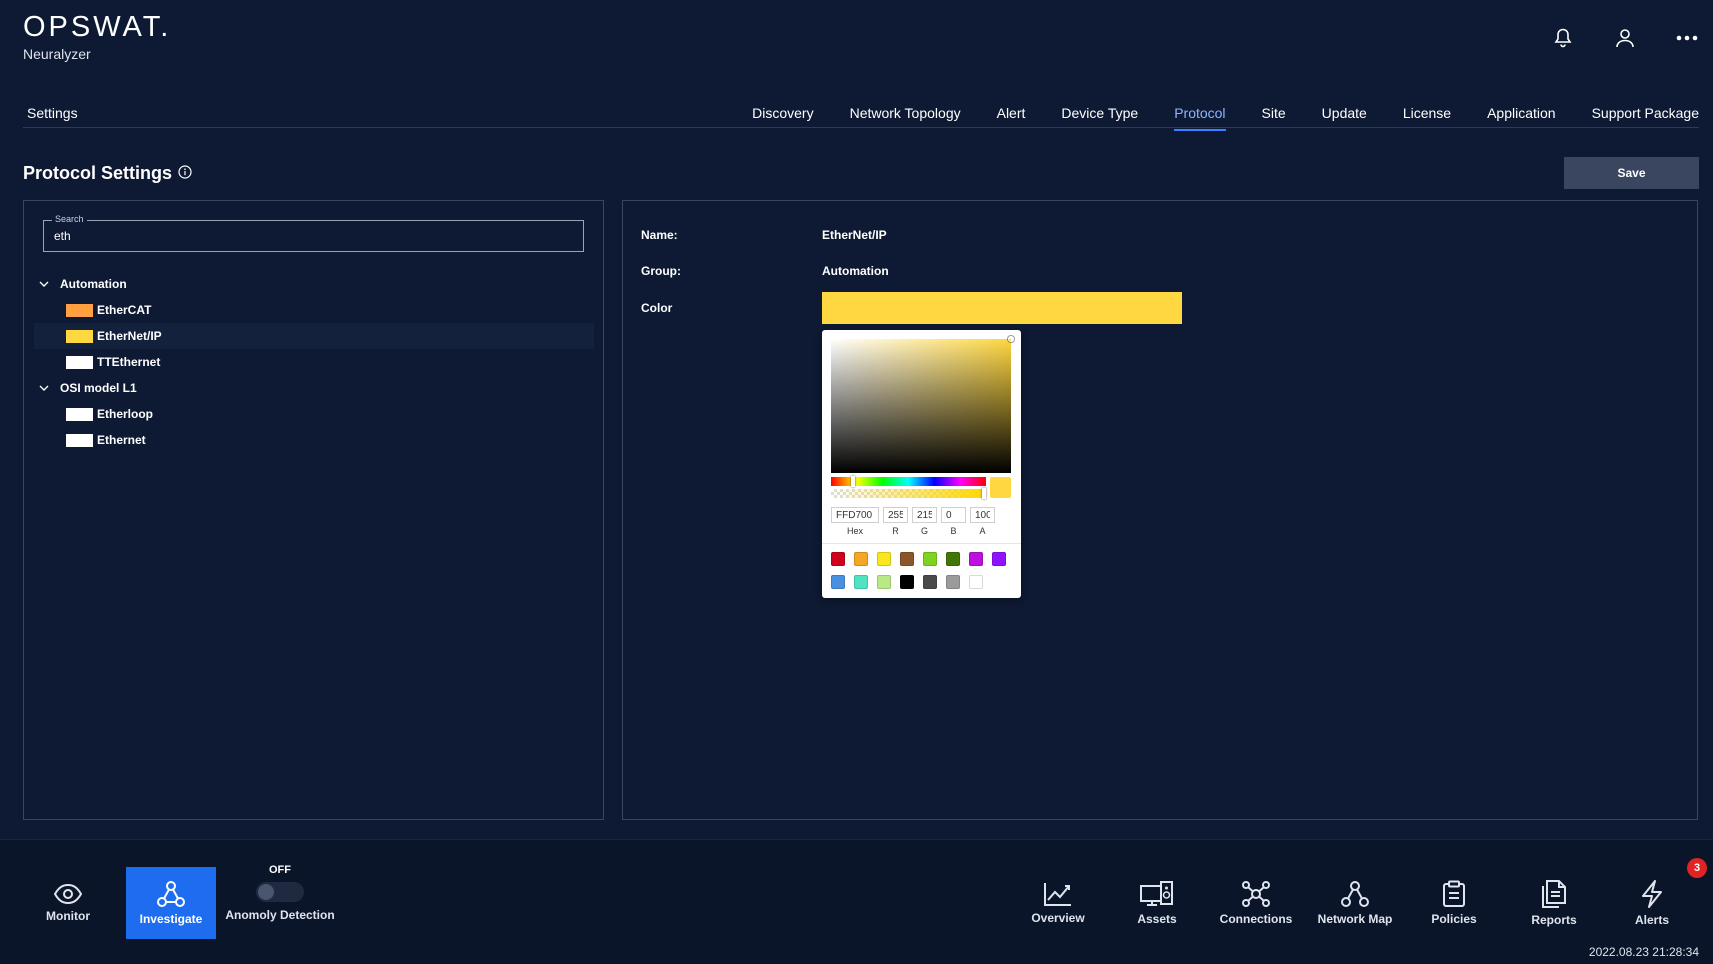 The image size is (1713, 964). Describe the element at coordinates (185, 173) in the screenshot. I see `info-icon` at that location.